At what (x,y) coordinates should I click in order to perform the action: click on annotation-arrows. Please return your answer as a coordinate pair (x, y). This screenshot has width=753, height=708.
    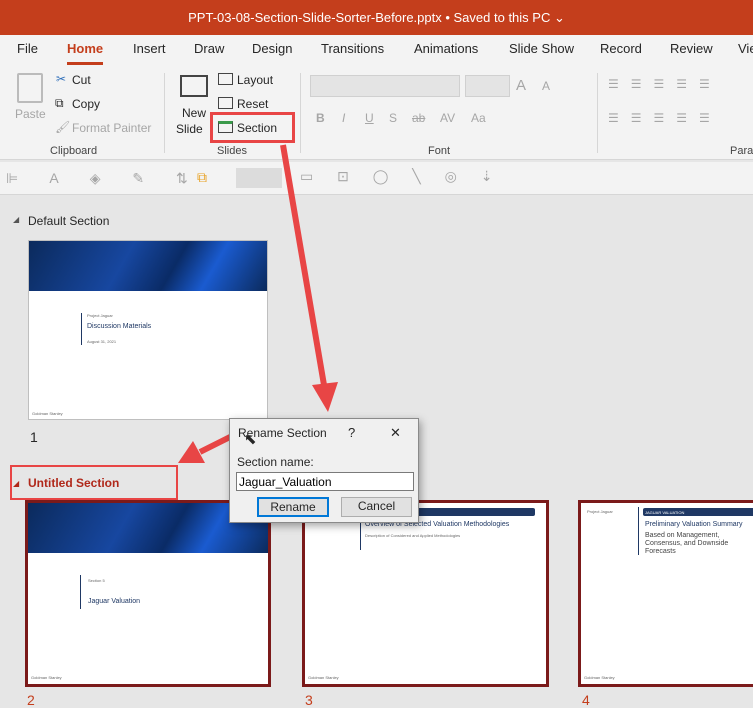
    Looking at the image, I should click on (258, 303).